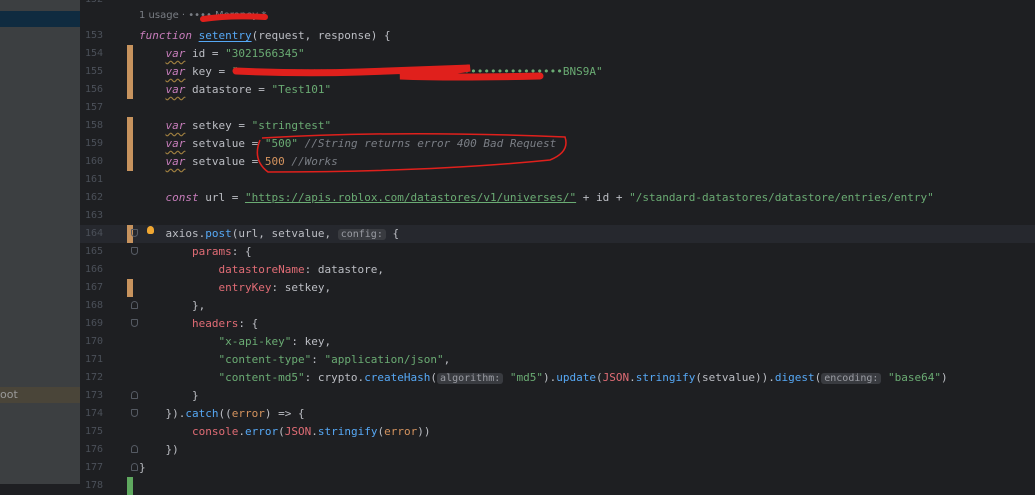 The width and height of the screenshot is (1035, 495). I want to click on code-line: 164 axios.post(url, setvalue, config: {, so click(557, 234).